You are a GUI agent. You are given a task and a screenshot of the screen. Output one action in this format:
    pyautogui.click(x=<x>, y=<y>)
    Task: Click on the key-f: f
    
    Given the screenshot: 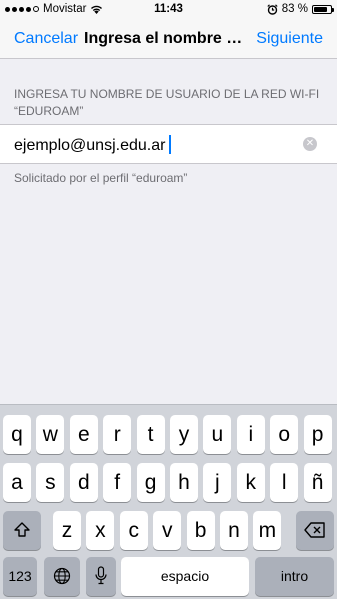 What is the action you would take?
    pyautogui.click(x=117, y=482)
    